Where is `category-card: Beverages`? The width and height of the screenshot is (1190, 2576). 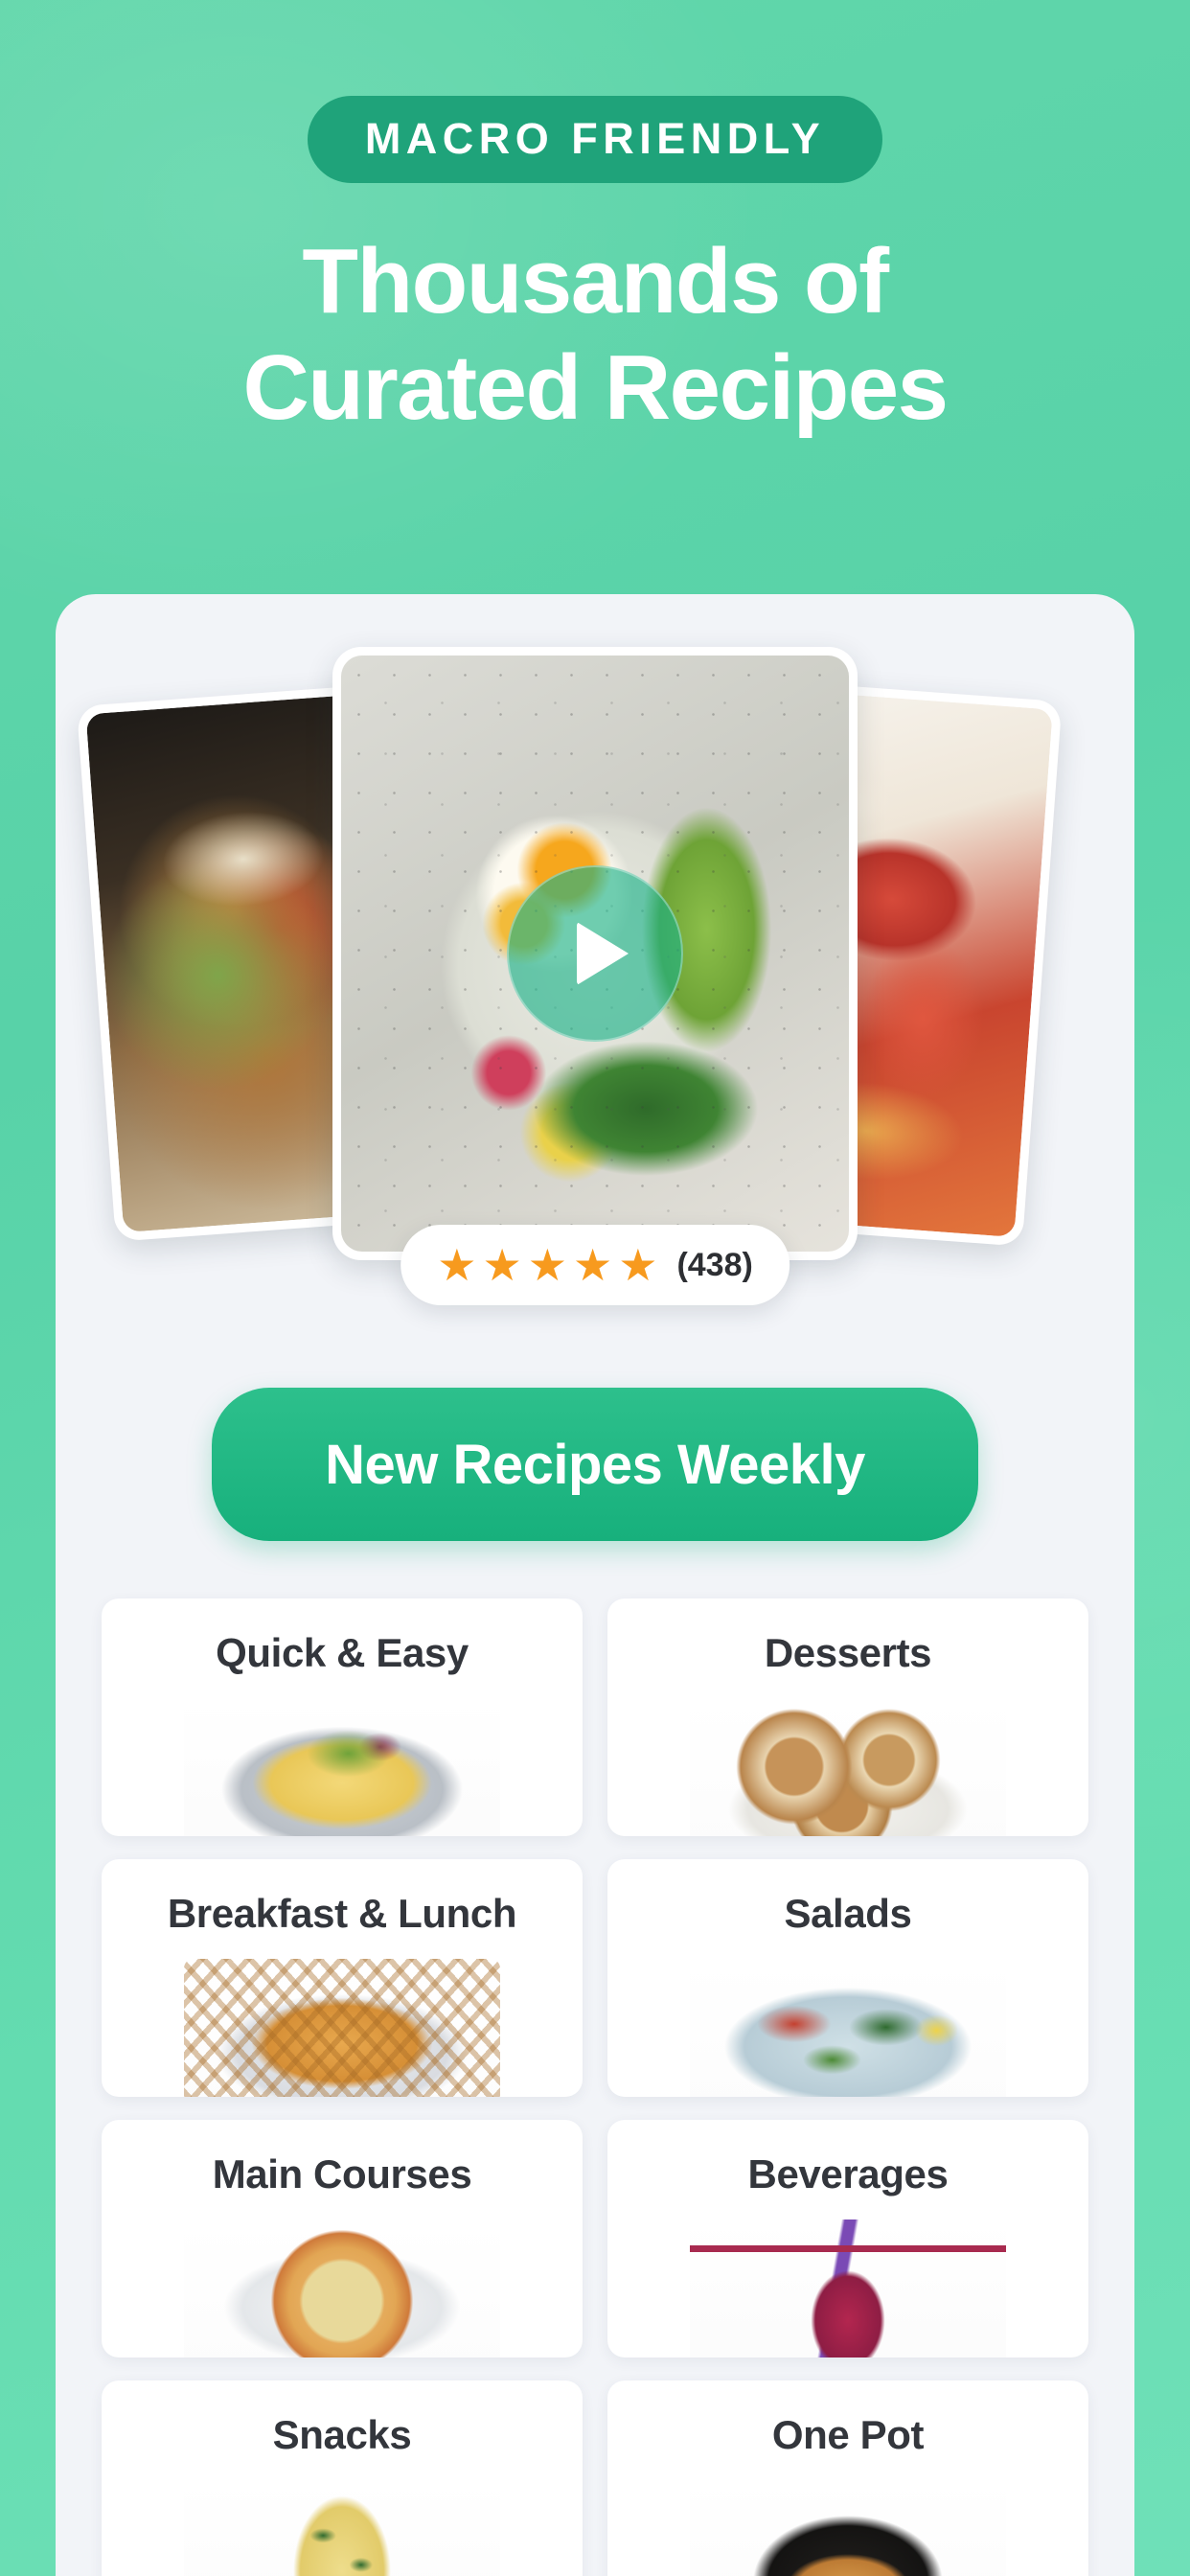 category-card: Beverages is located at coordinates (848, 2239).